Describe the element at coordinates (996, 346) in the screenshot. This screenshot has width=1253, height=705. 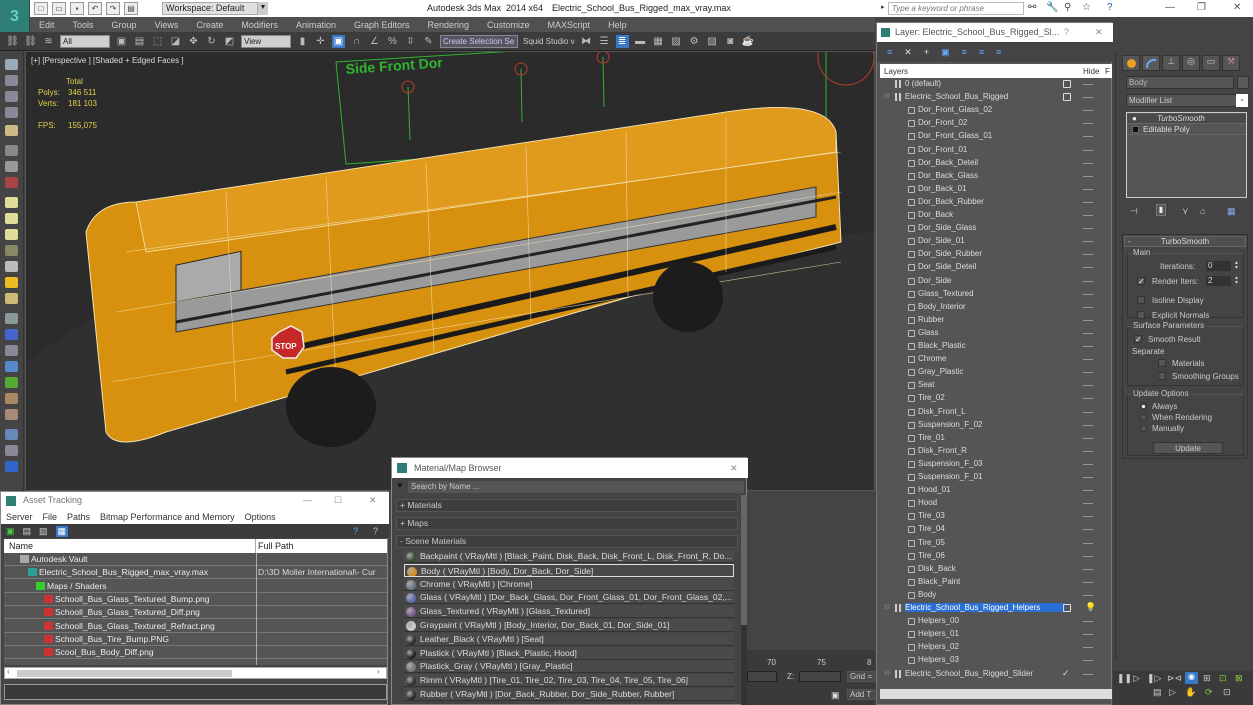
I see `object-row: Black_Plastic` at that location.